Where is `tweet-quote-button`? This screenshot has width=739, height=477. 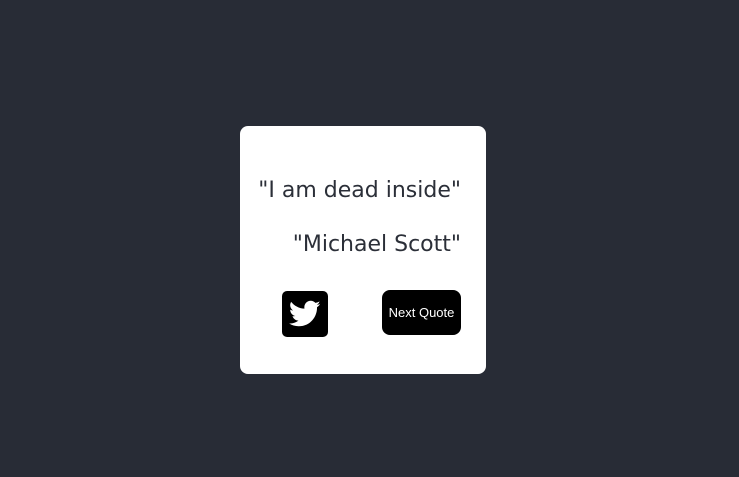
tweet-quote-button is located at coordinates (305, 314).